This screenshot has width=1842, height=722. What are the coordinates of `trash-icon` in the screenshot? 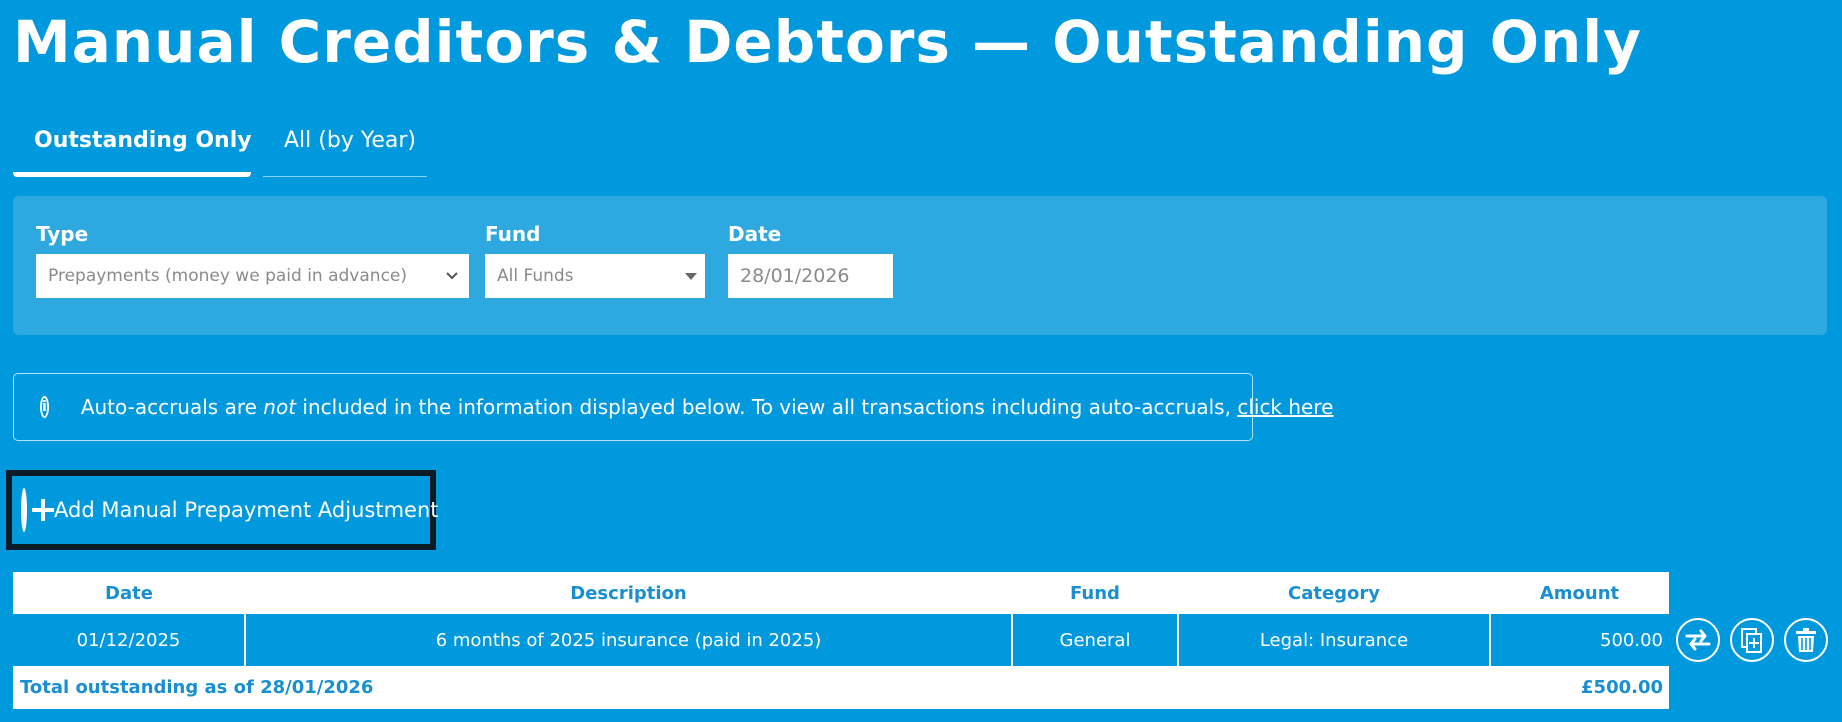 It's located at (1806, 640).